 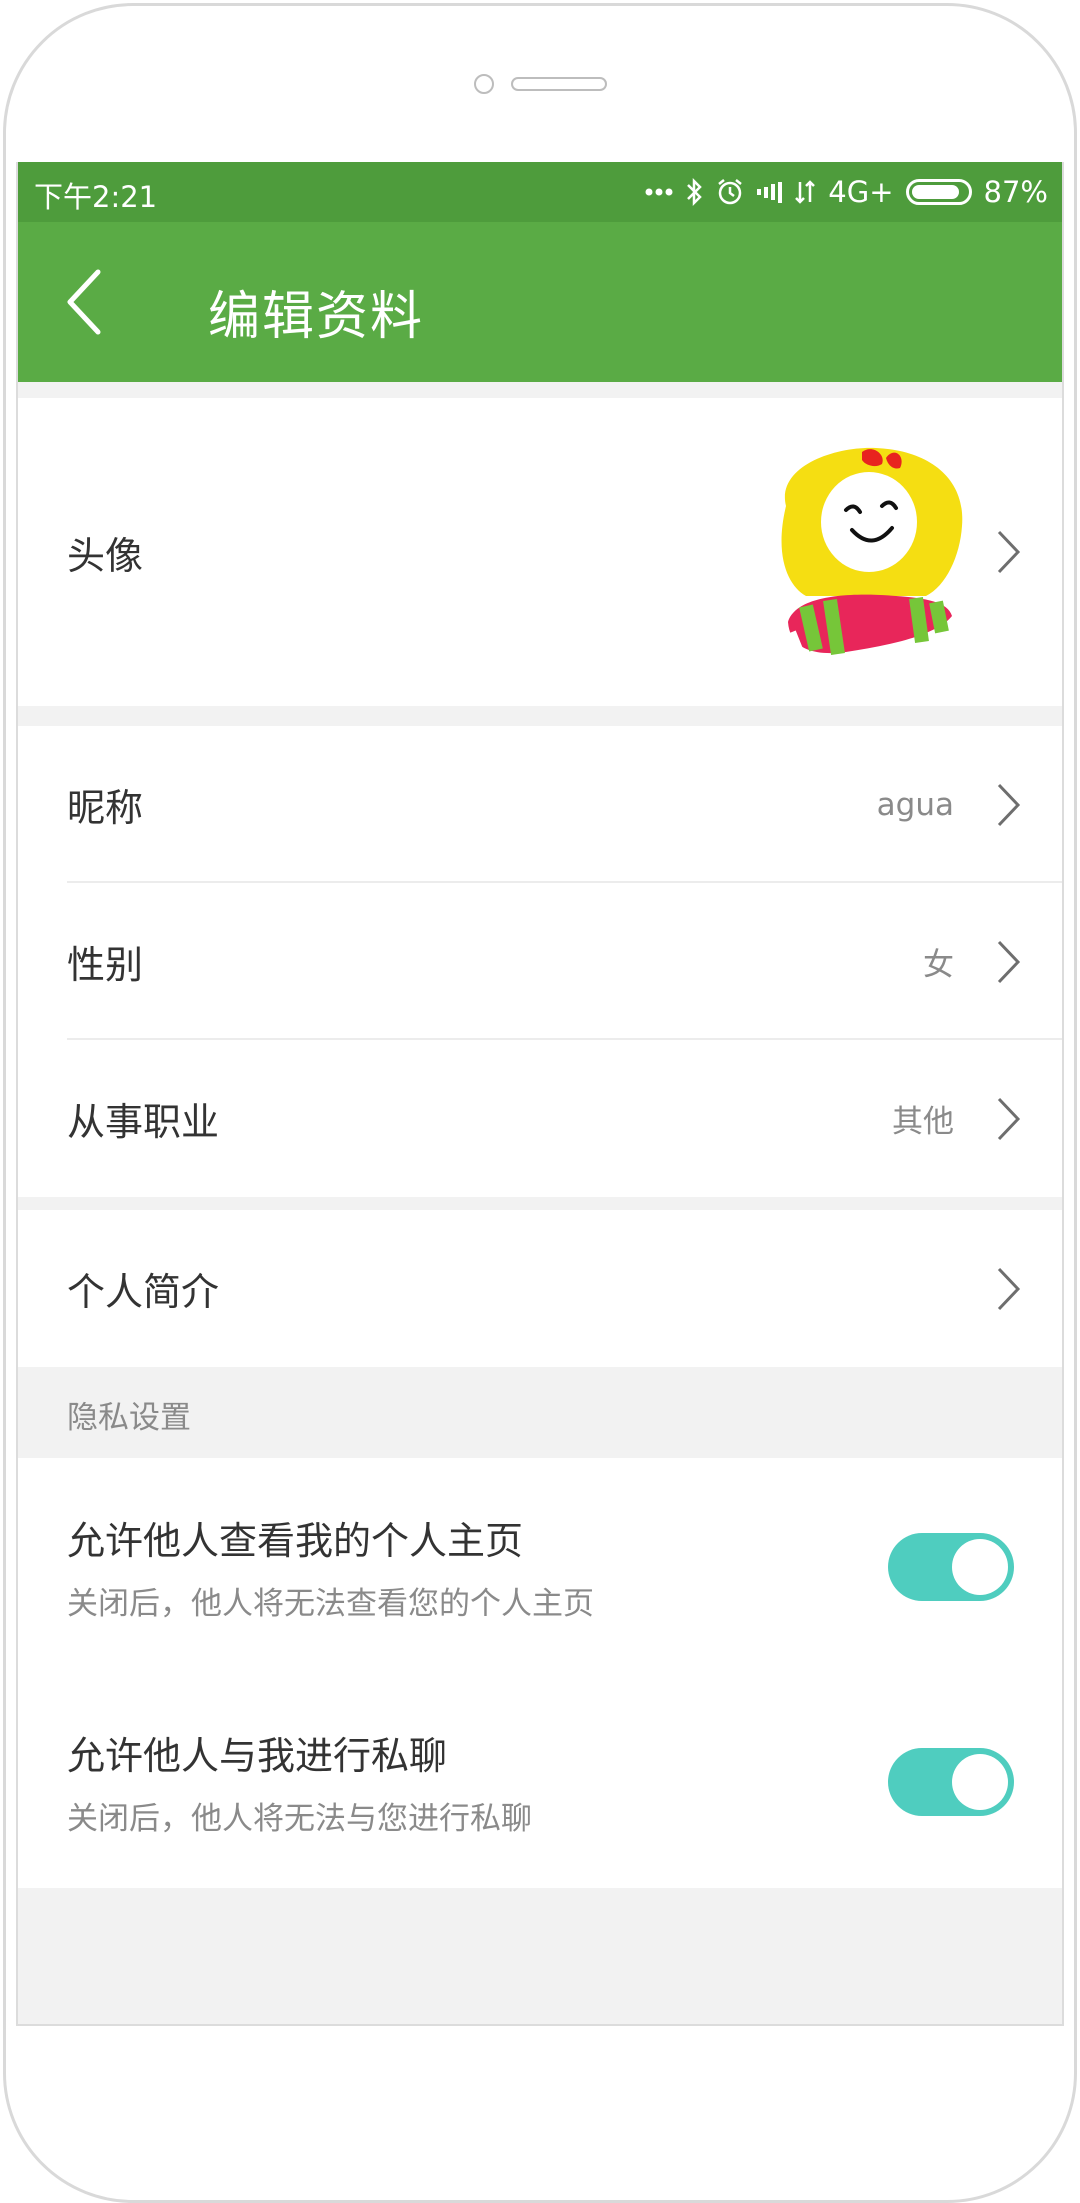 What do you see at coordinates (484, 84) in the screenshot?
I see `front-sensor` at bounding box center [484, 84].